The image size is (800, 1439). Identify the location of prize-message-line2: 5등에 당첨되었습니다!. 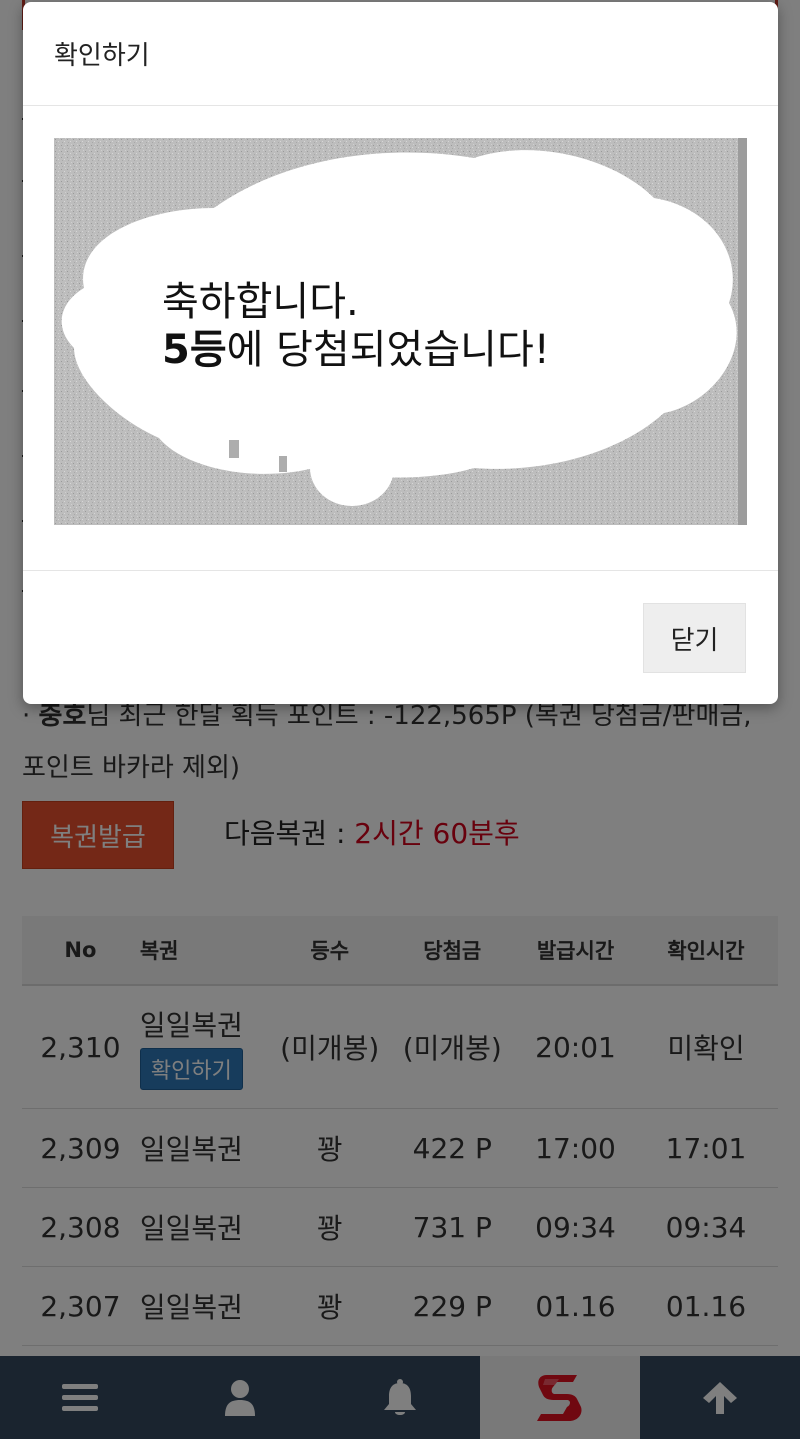
(356, 350).